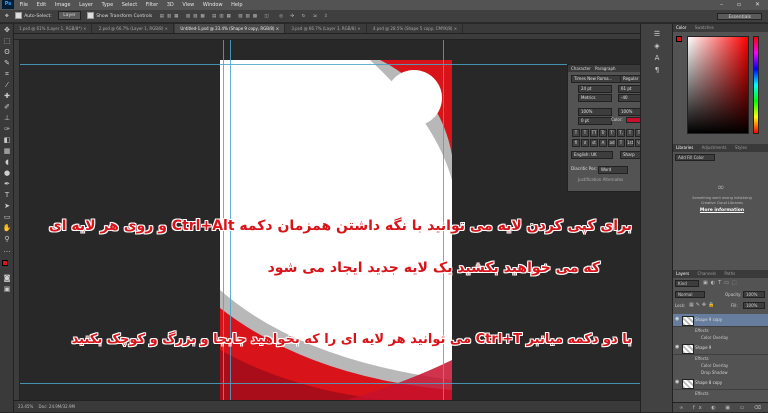 The height and width of the screenshot is (413, 768). What do you see at coordinates (714, 365) in the screenshot?
I see `effect-item: Color Overlay` at bounding box center [714, 365].